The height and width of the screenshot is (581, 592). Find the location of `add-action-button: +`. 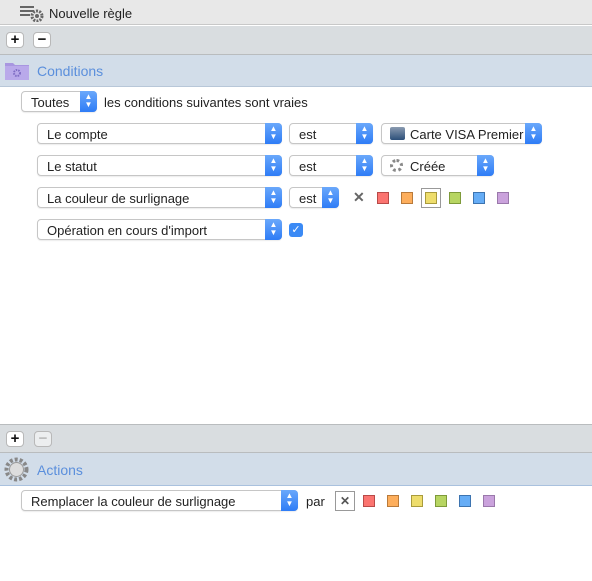

add-action-button: + is located at coordinates (15, 439).